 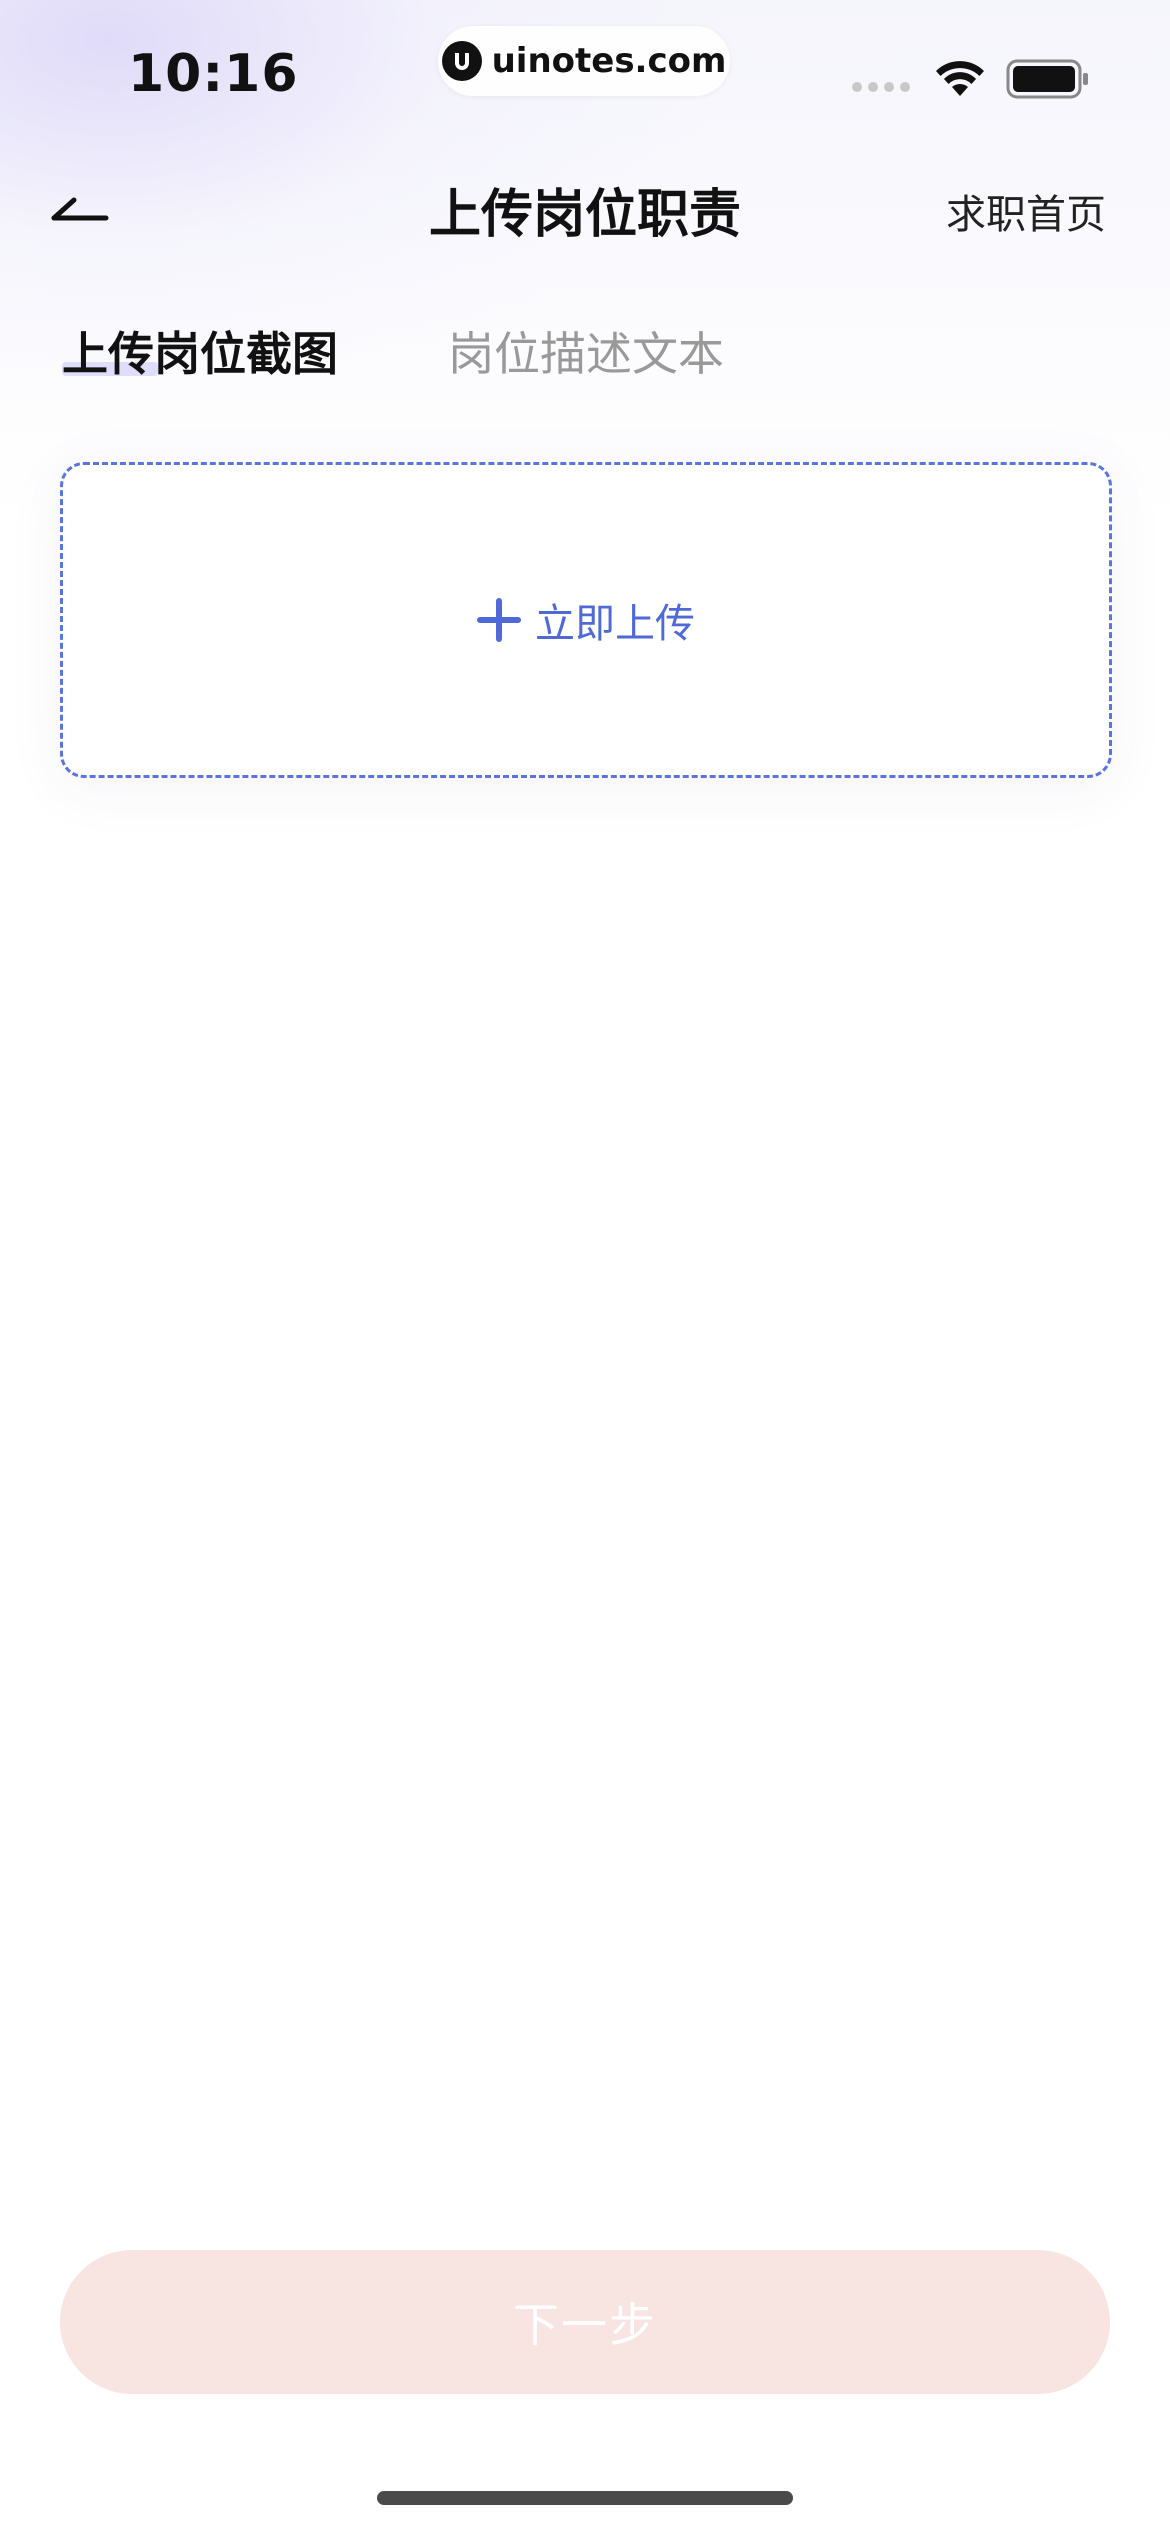 I want to click on home-indicator, so click(x=585, y=2498).